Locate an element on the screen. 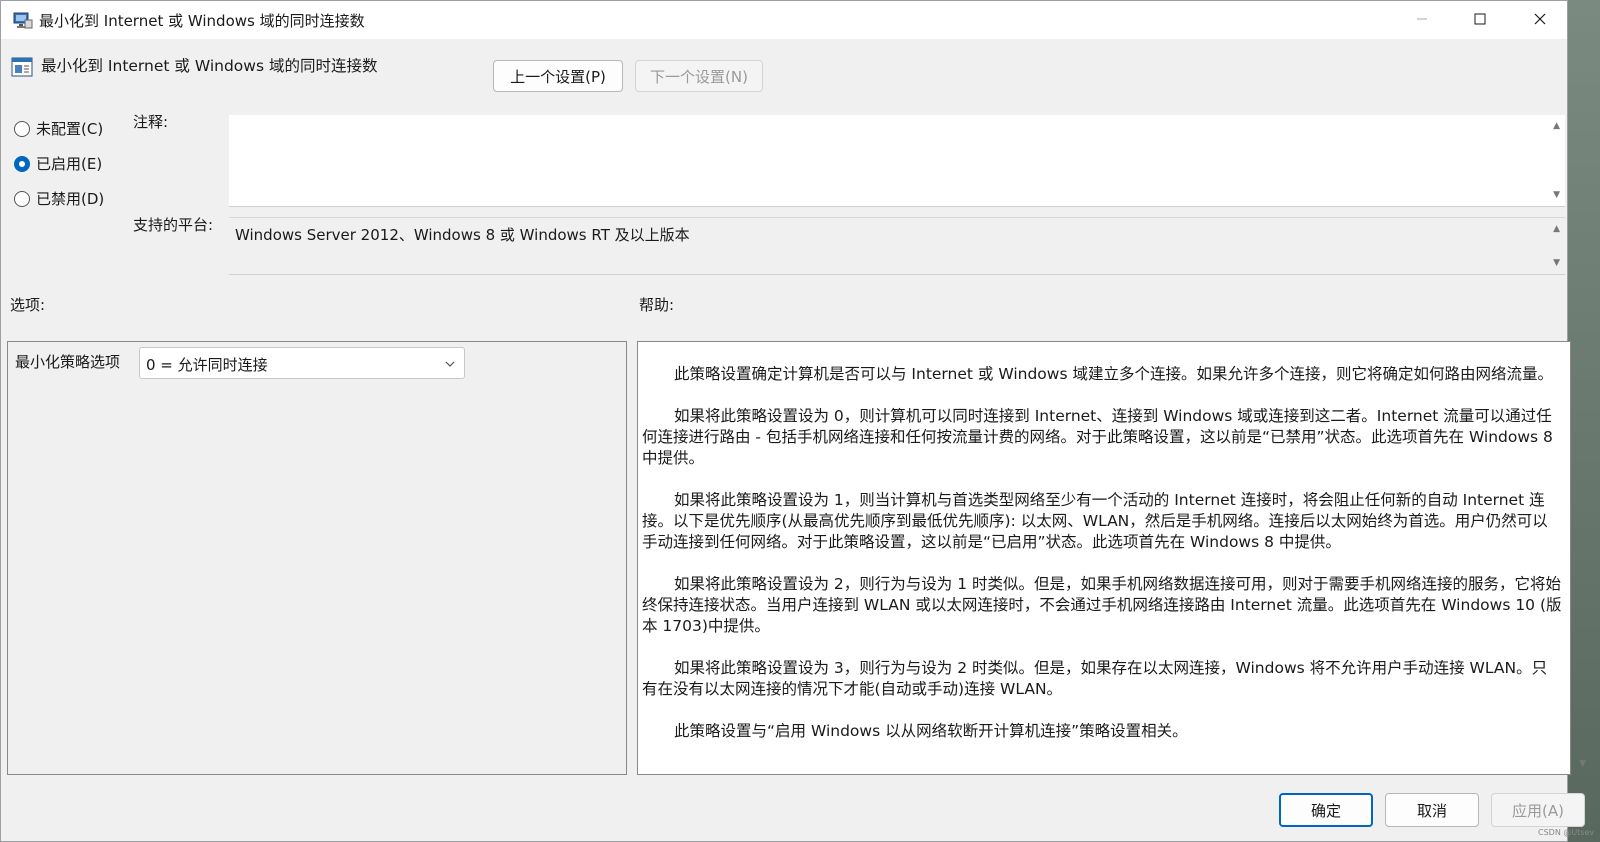 The width and height of the screenshot is (1600, 842). ok-button: 确定 is located at coordinates (1326, 810).